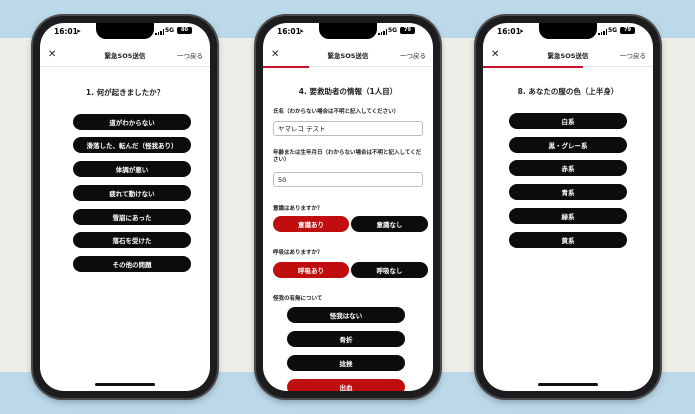  What do you see at coordinates (568, 240) in the screenshot?
I see `color-option-button: 黄系` at bounding box center [568, 240].